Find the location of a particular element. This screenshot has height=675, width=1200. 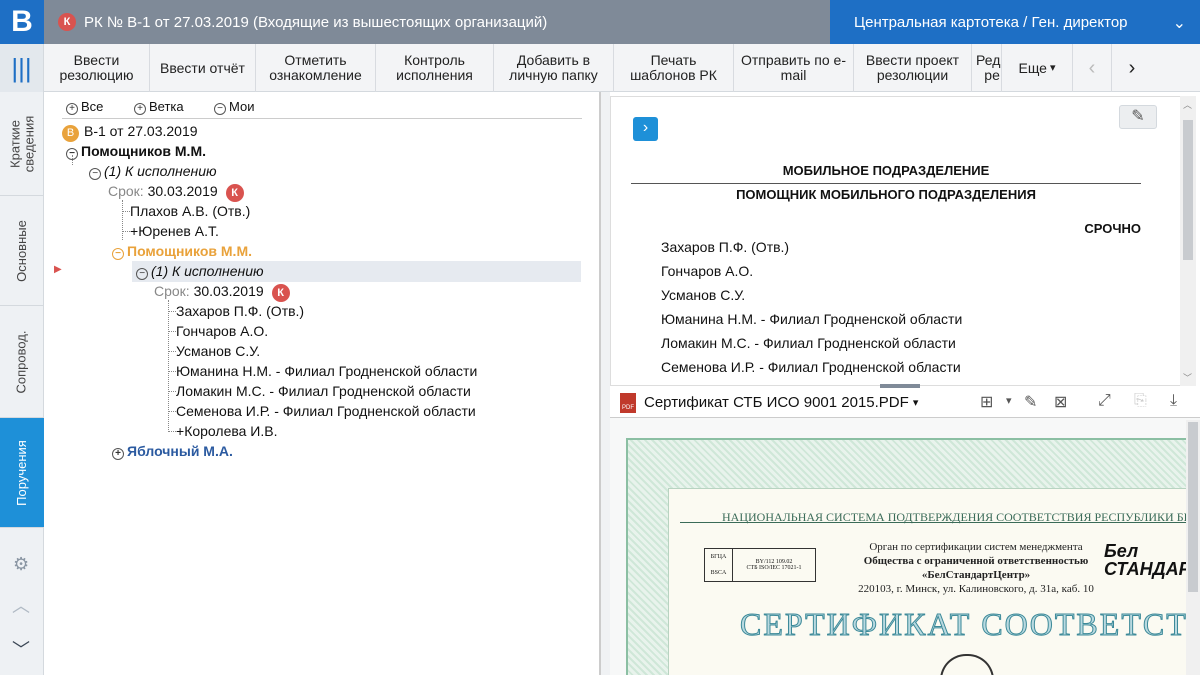

current-row-marker-icon: ▶ is located at coordinates (58, 269).